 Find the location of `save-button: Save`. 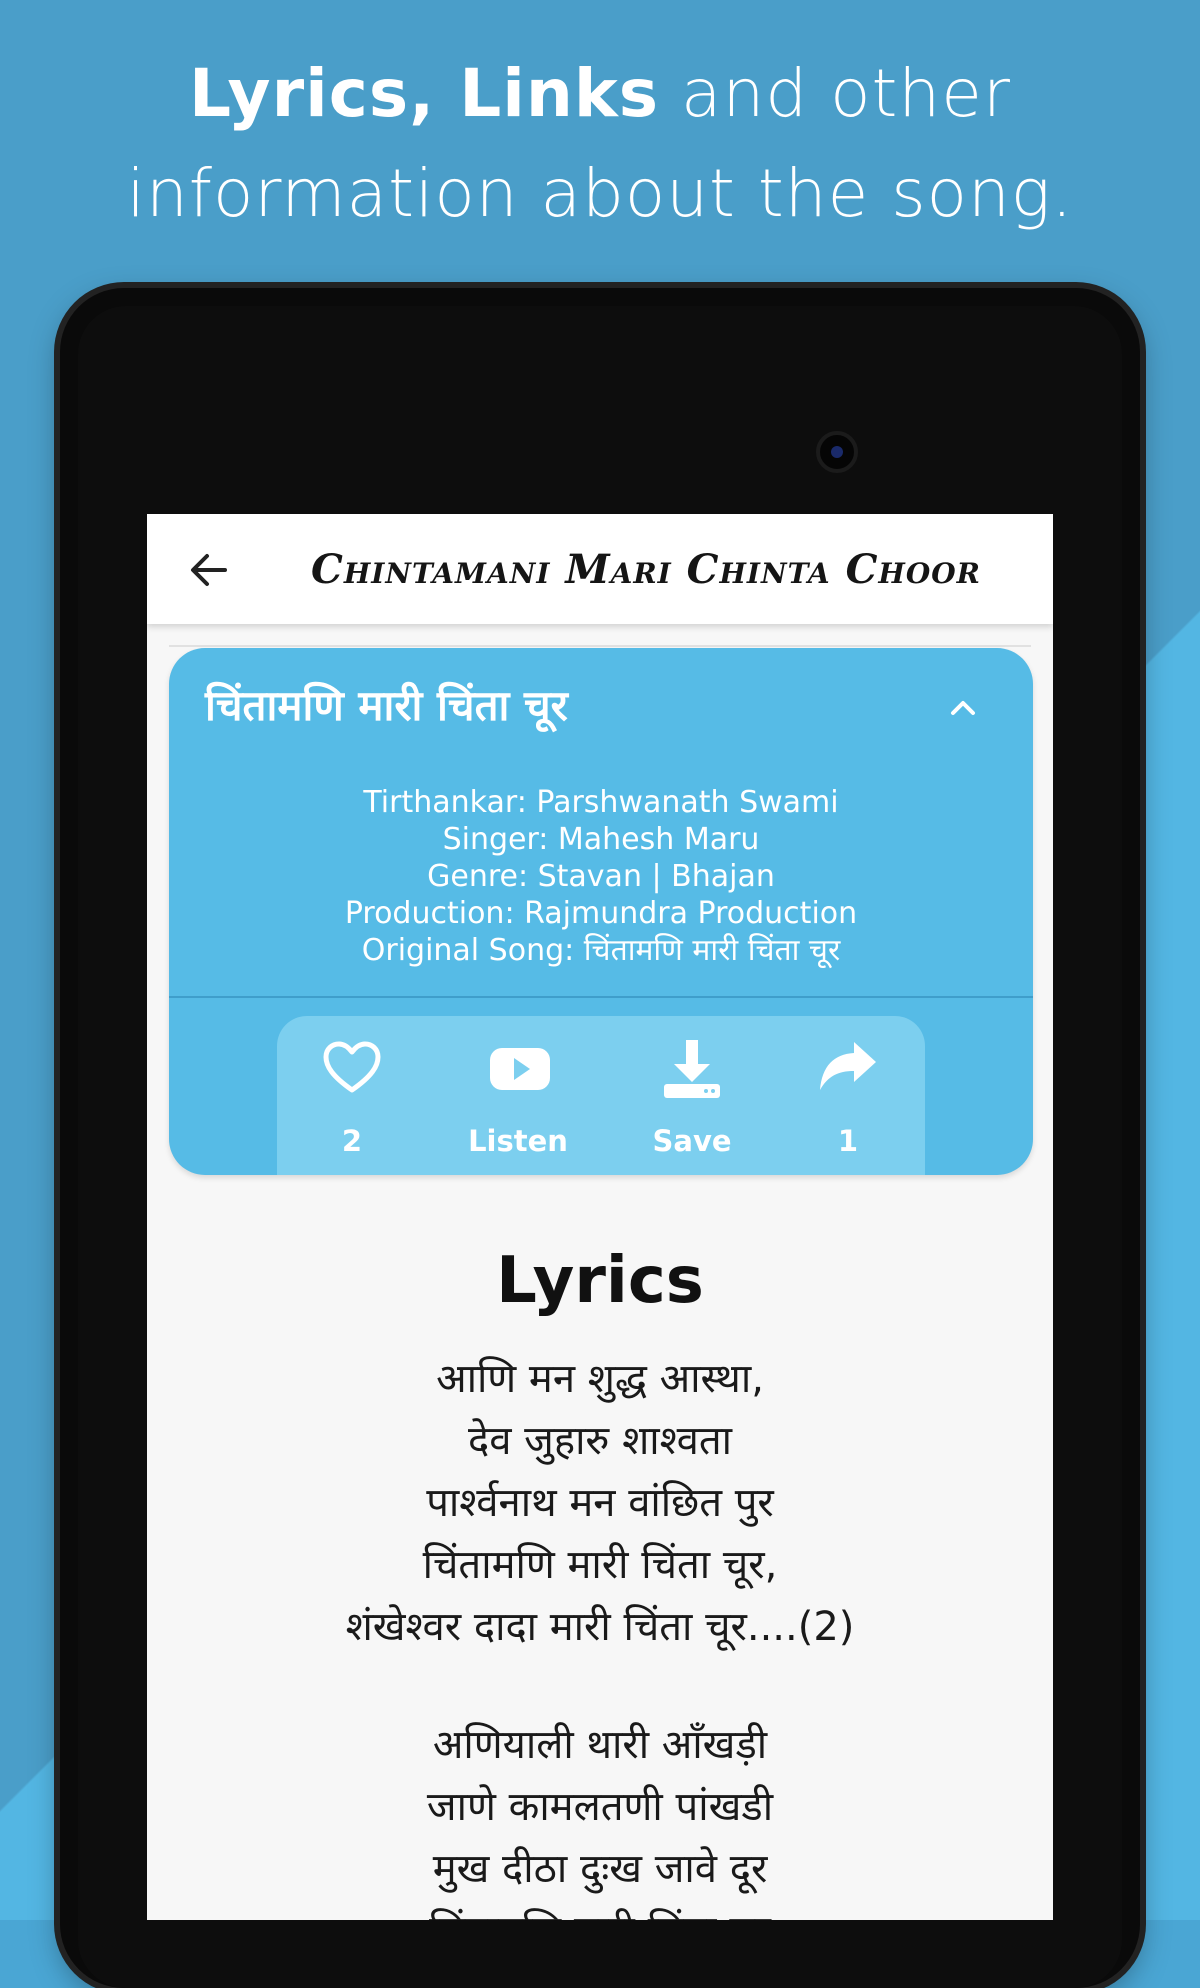

save-button: Save is located at coordinates (692, 1091).